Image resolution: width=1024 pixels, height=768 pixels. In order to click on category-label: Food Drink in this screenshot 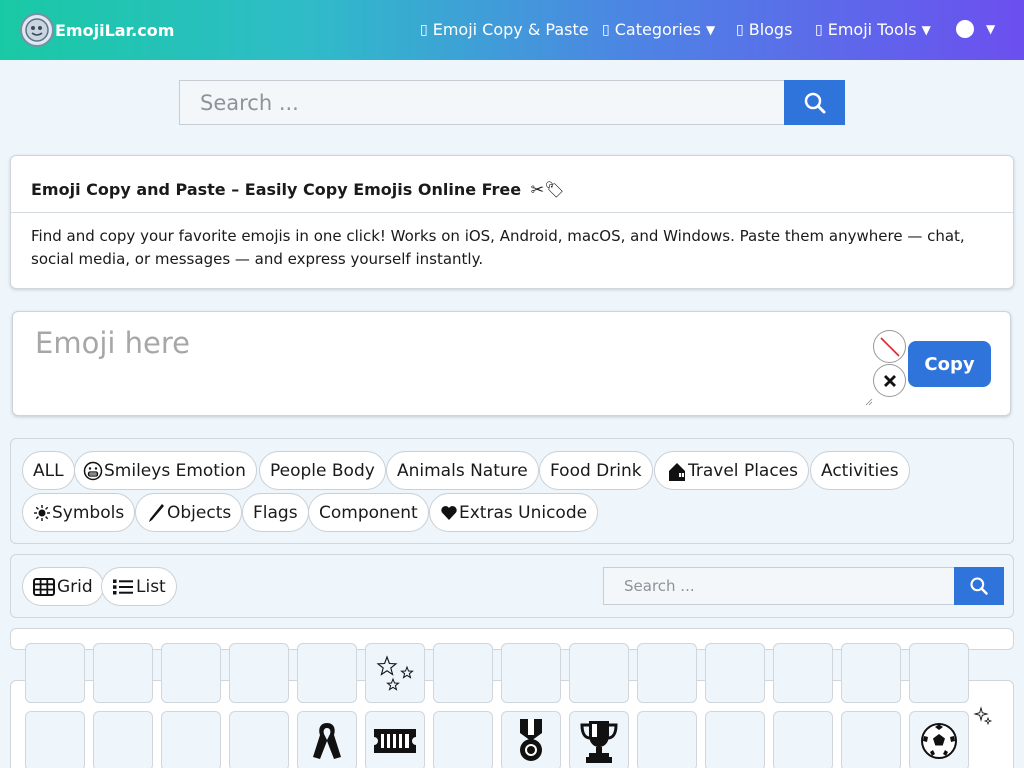, I will do `click(596, 470)`.